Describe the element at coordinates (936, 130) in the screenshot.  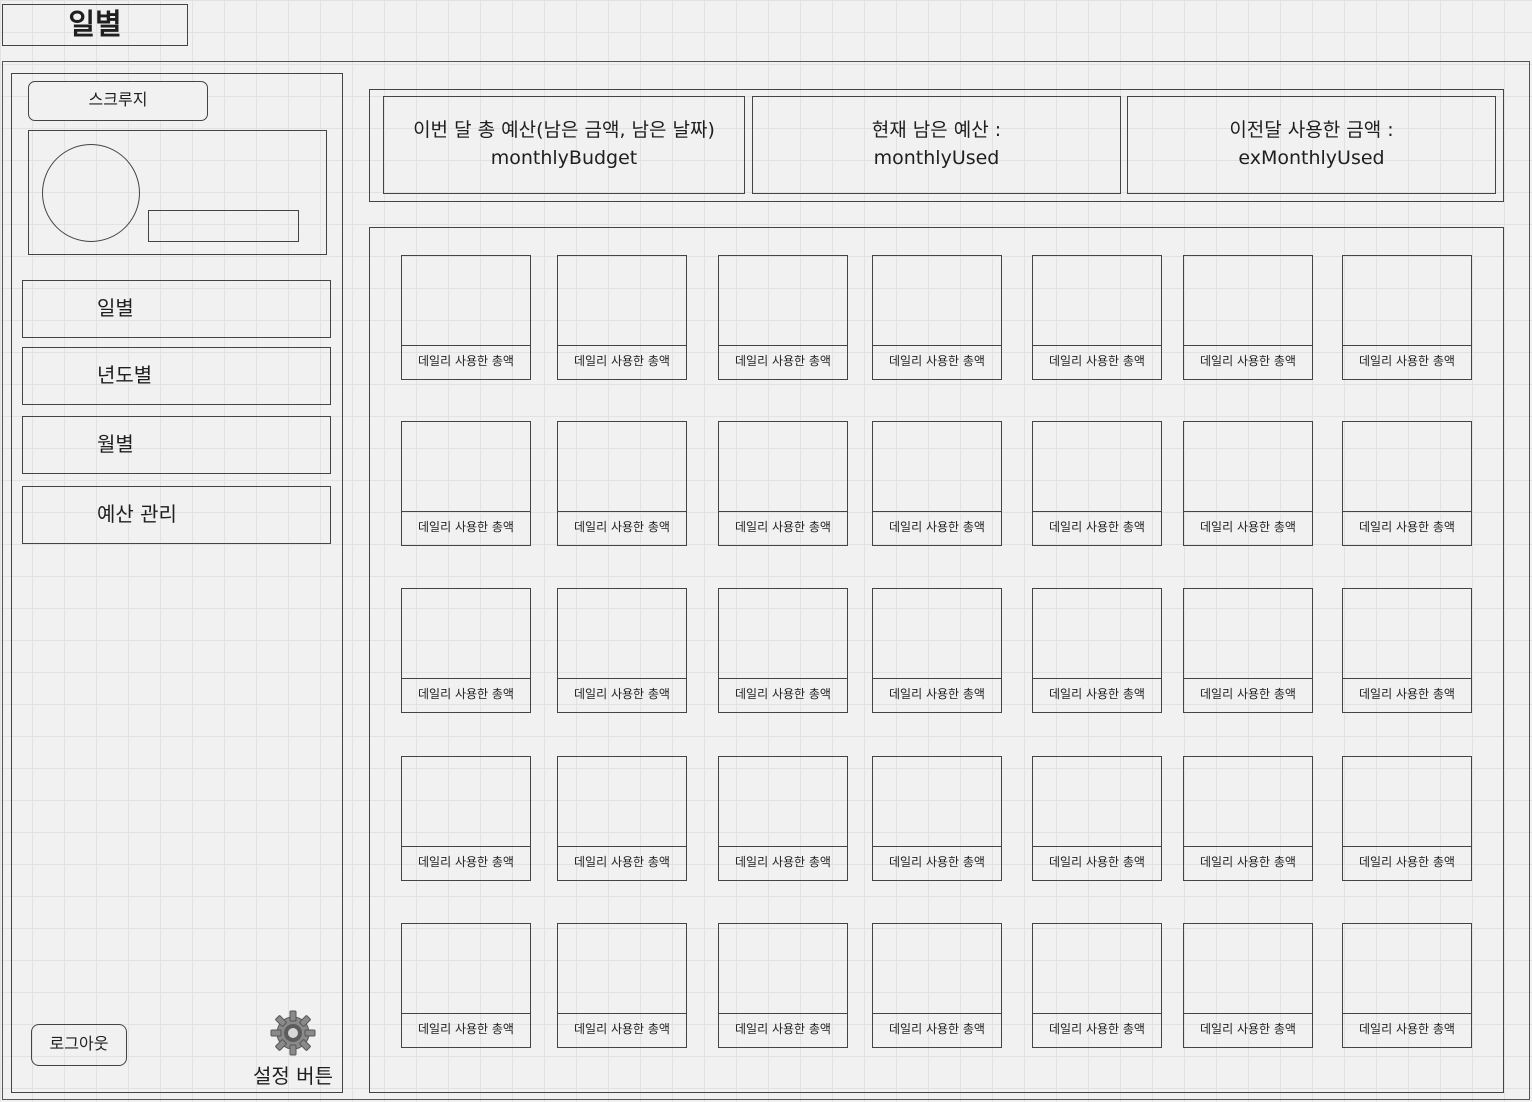
I see `remaining-card-title: 현재 남은 예산 :` at that location.